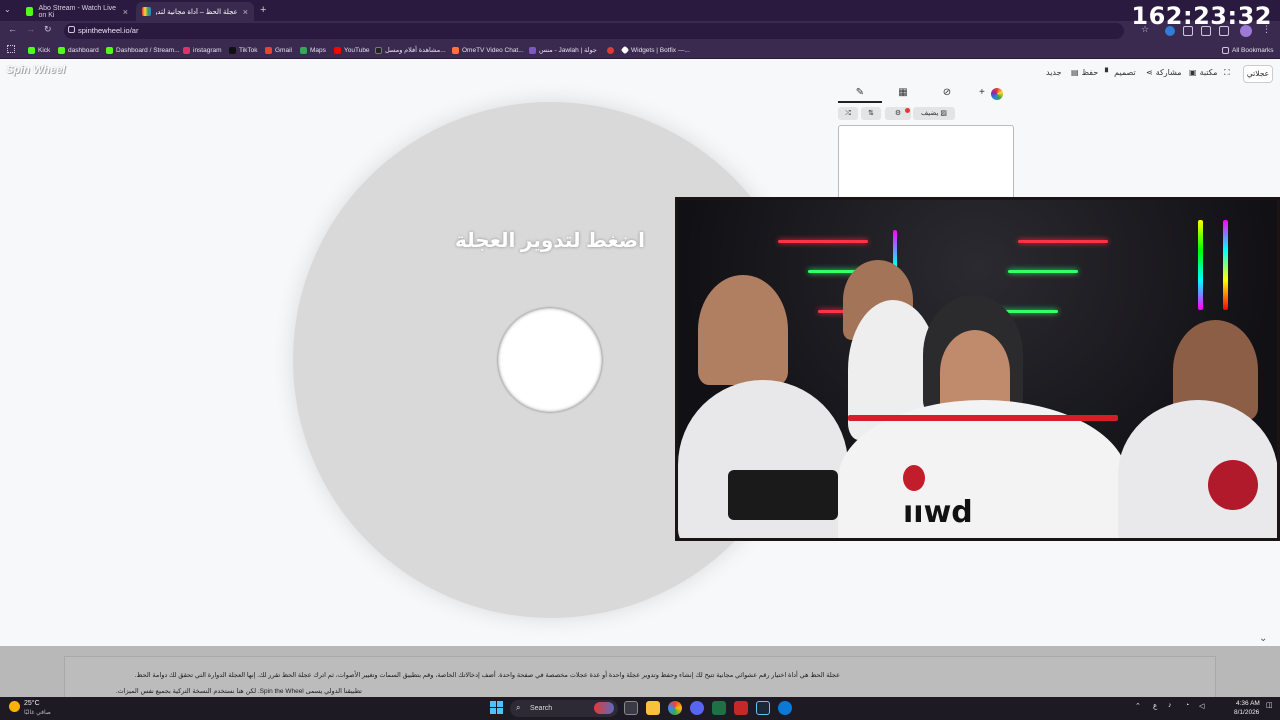 This screenshot has height=720, width=1280. I want to click on menu-label: مشاركة, so click(1168, 72).